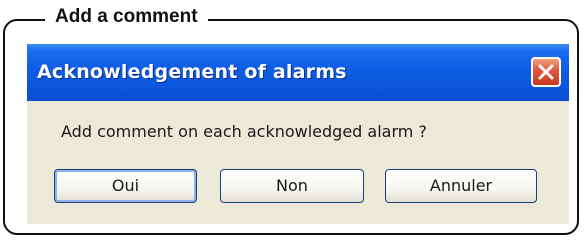  Describe the element at coordinates (126, 17) in the screenshot. I see `frame-title: Add a comment` at that location.